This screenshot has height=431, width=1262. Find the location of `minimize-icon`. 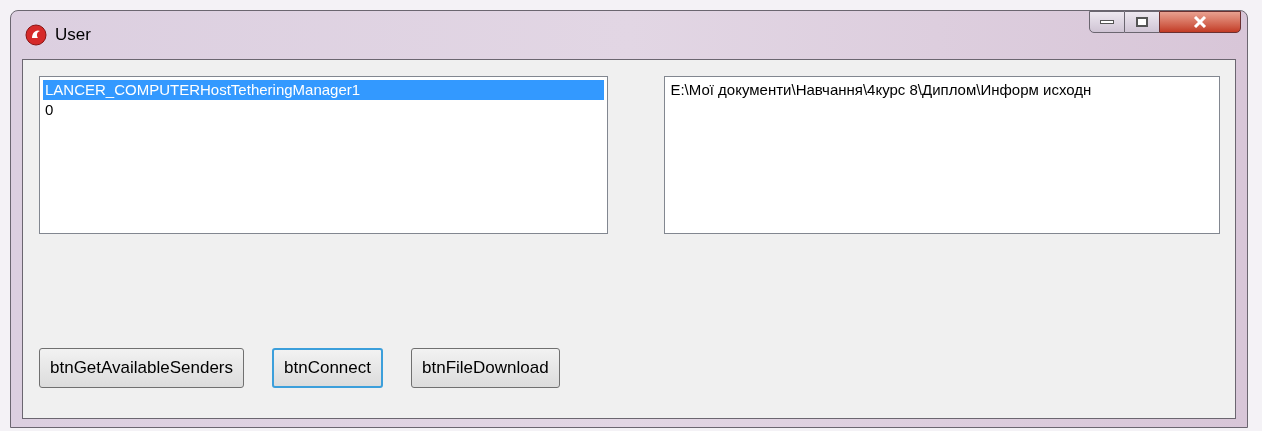

minimize-icon is located at coordinates (1107, 22).